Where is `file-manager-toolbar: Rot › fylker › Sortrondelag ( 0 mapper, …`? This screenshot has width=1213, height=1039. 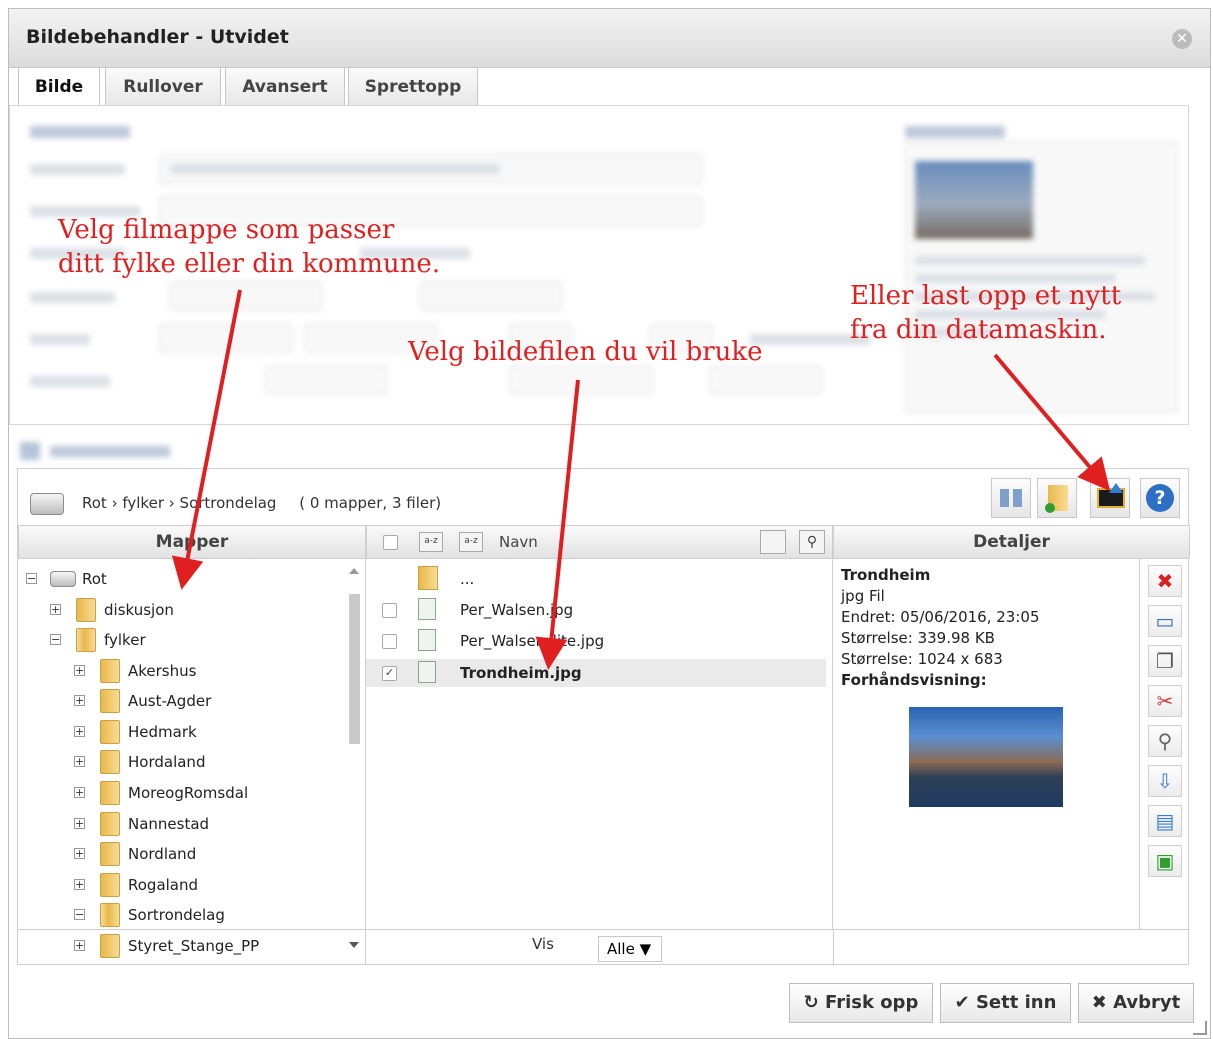 file-manager-toolbar: Rot › fylker › Sortrondelag ( 0 mapper, … is located at coordinates (603, 497).